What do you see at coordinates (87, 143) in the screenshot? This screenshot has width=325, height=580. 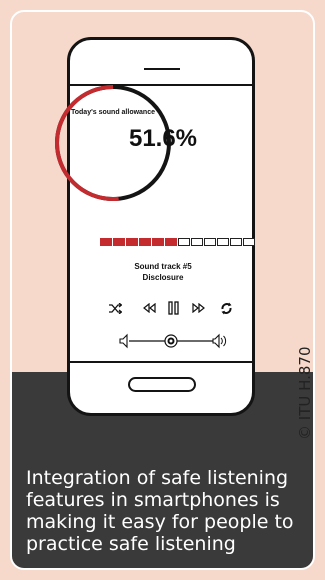 I see `allowance-ring-fill` at bounding box center [87, 143].